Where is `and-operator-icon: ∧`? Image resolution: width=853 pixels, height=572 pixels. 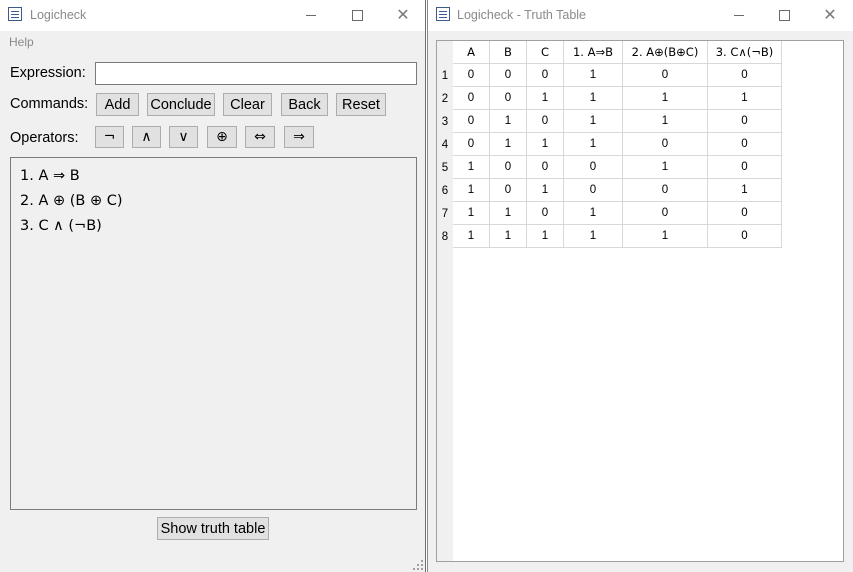 and-operator-icon: ∧ is located at coordinates (146, 137).